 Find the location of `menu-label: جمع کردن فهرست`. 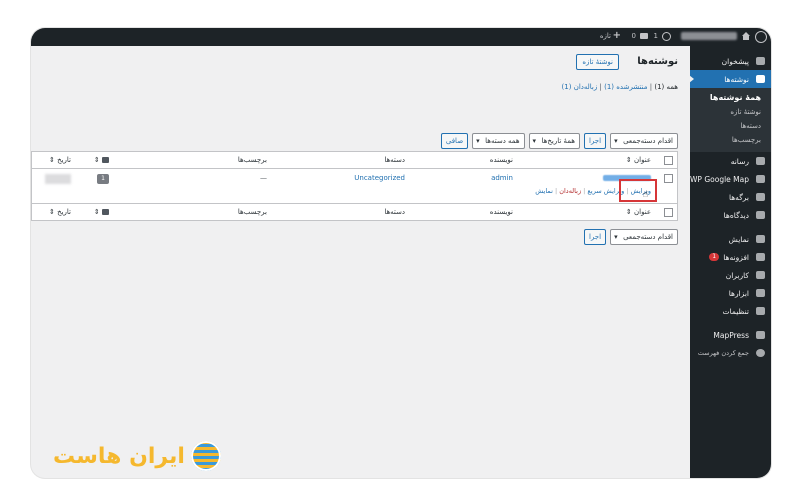

menu-label: جمع کردن فهرست is located at coordinates (723, 353).